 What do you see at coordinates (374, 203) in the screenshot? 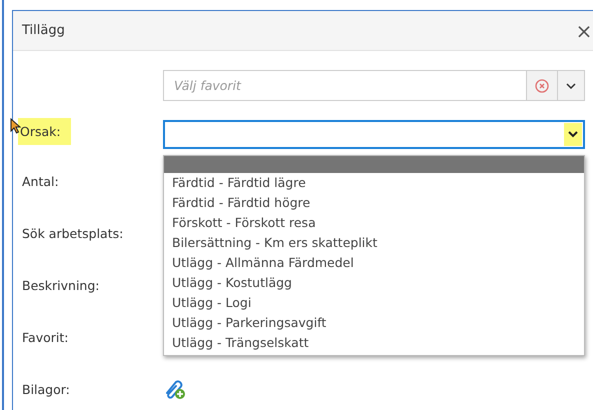
I see `dropdown-option: Färdtid - Färdtid högre` at bounding box center [374, 203].